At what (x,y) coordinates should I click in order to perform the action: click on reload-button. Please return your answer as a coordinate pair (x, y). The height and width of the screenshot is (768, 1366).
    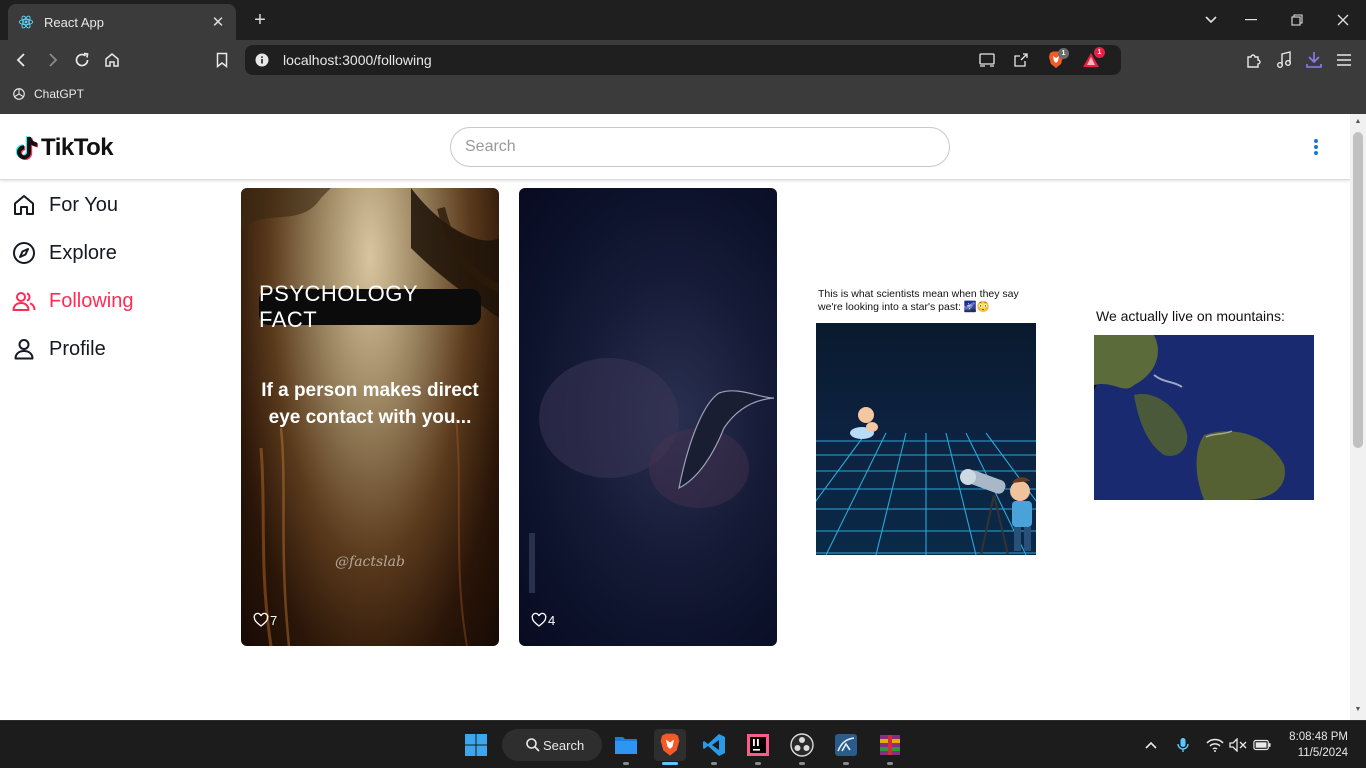
    Looking at the image, I should click on (82, 60).